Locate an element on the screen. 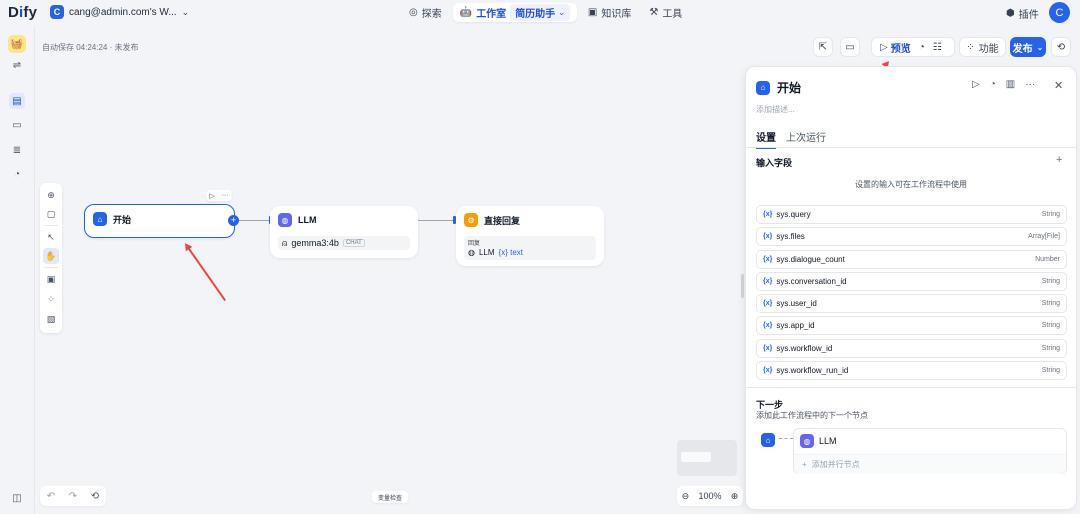  add-next-node-handle: + is located at coordinates (233, 220).